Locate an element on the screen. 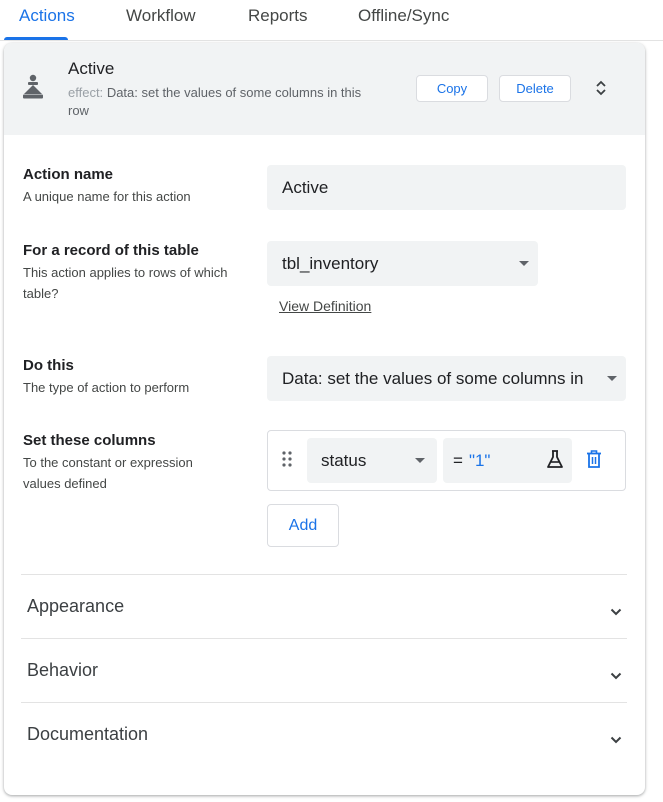 This screenshot has height=802, width=663. flask-icon is located at coordinates (555, 459).